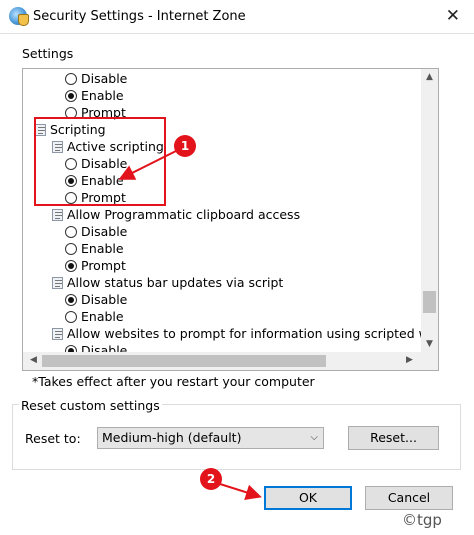 Image resolution: width=474 pixels, height=535 pixels. What do you see at coordinates (409, 498) in the screenshot?
I see `cancel-button: Cancel` at bounding box center [409, 498].